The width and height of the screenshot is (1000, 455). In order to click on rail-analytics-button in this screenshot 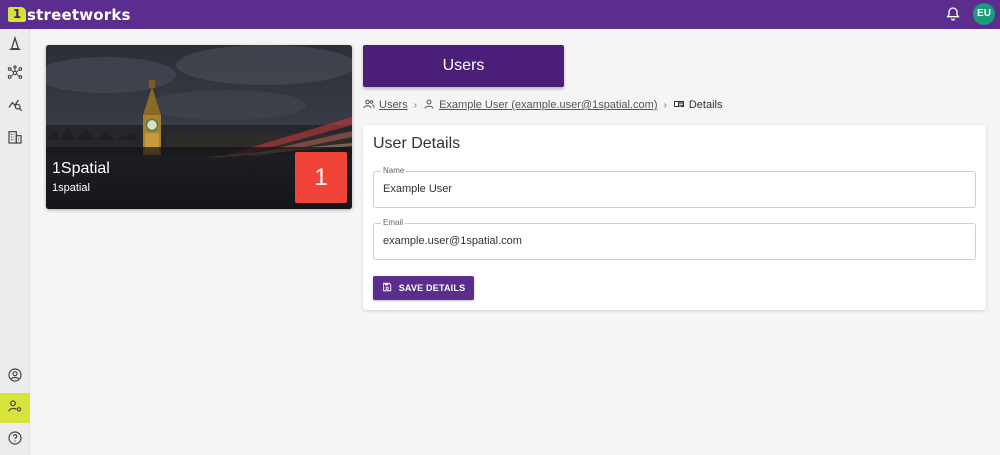, I will do `click(15, 106)`.